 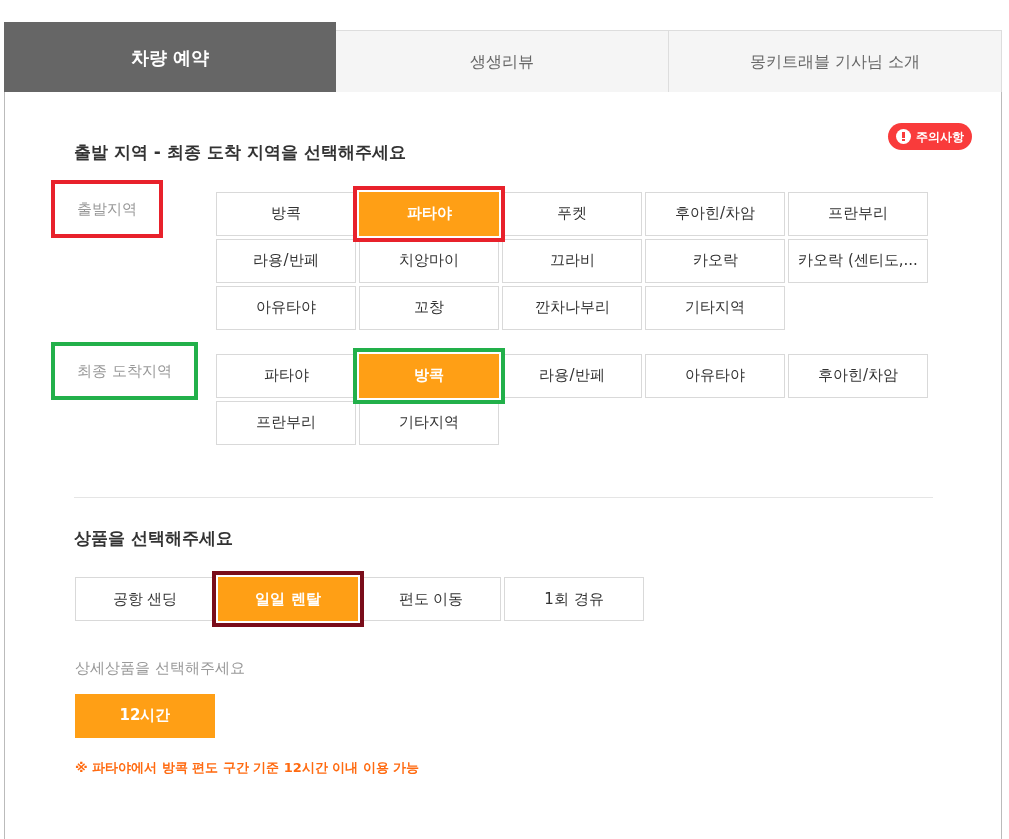 What do you see at coordinates (107, 208) in the screenshot?
I see `group-label: 출발지역` at bounding box center [107, 208].